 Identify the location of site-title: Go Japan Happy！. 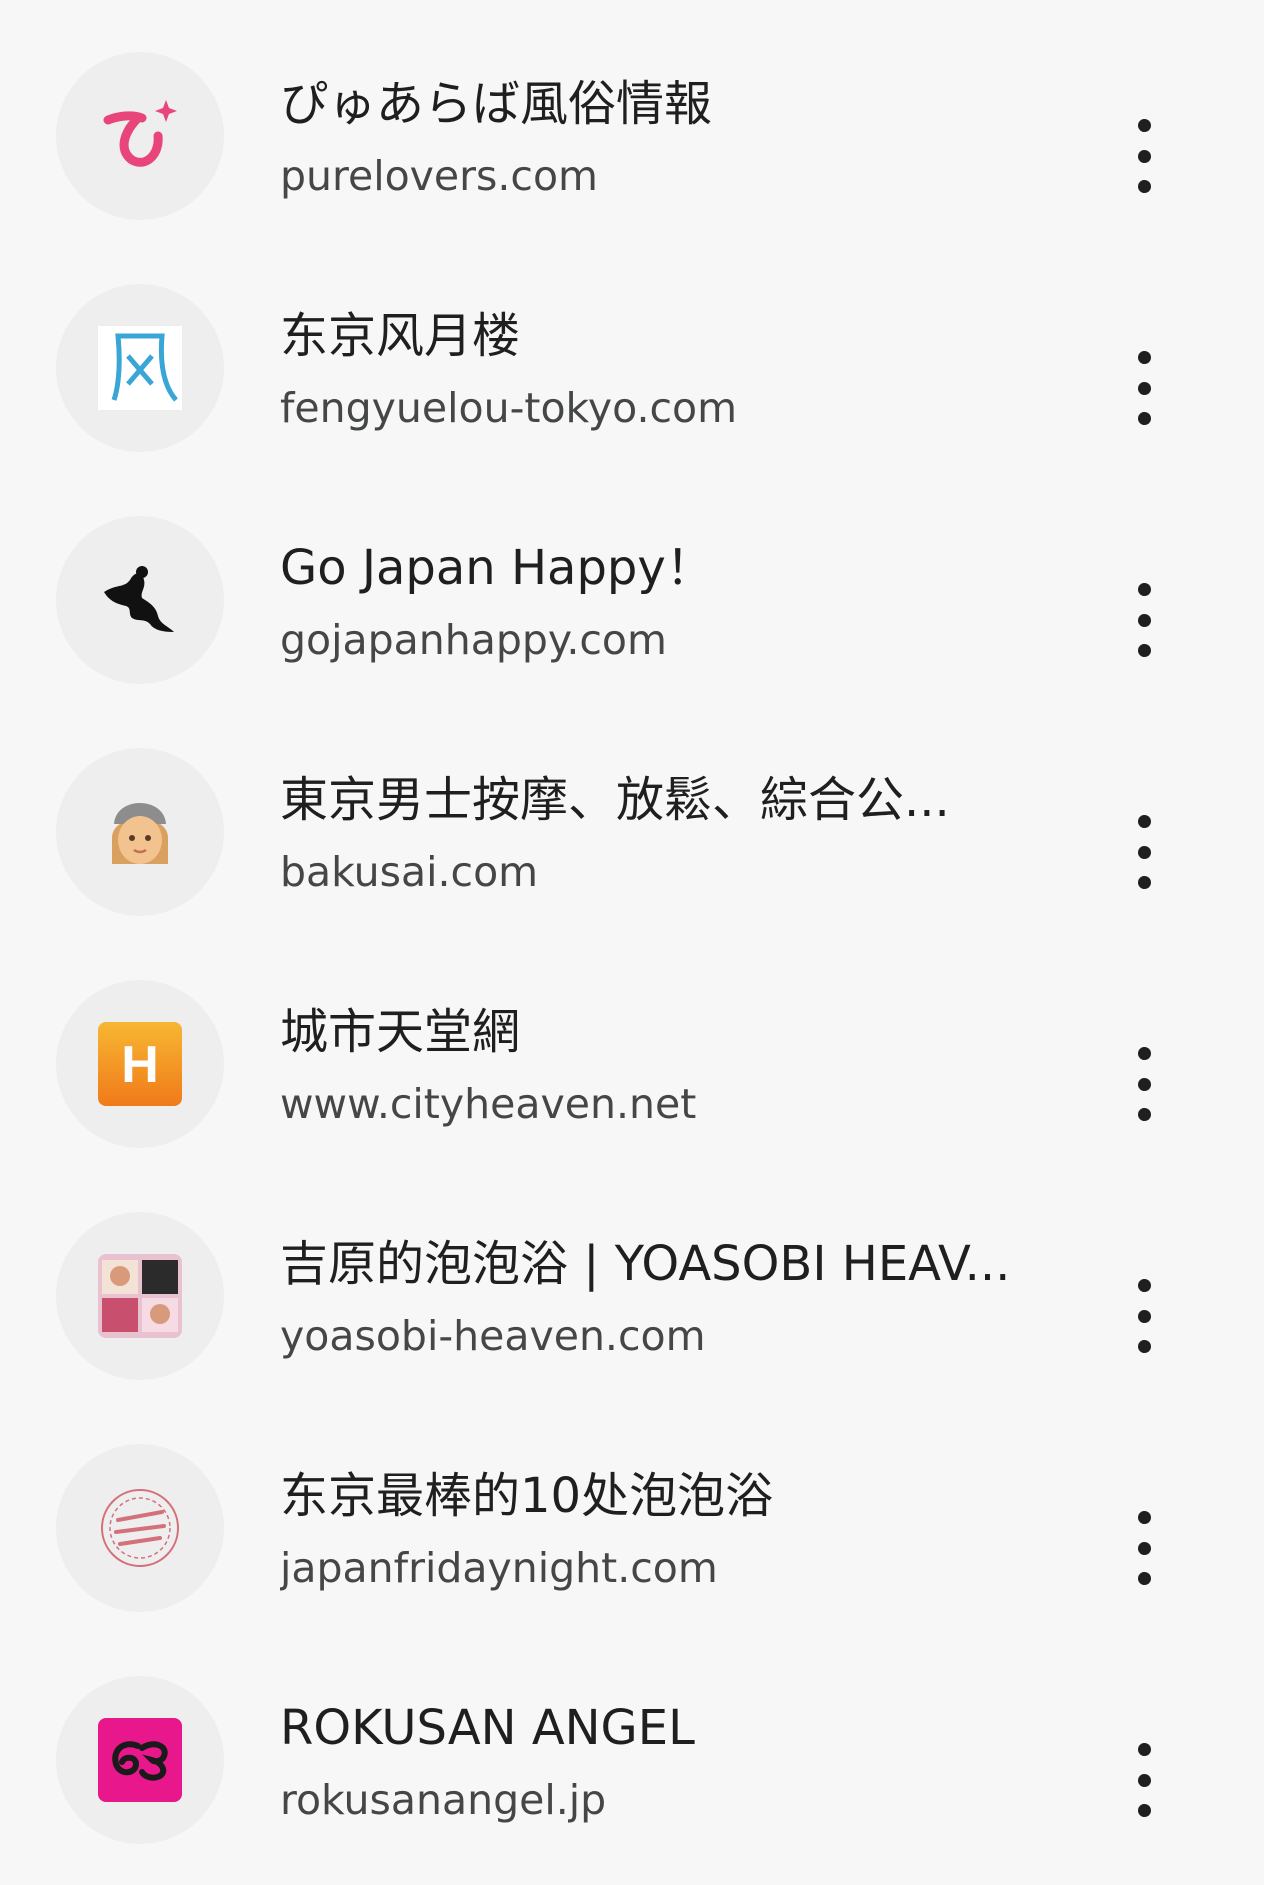
(497, 568).